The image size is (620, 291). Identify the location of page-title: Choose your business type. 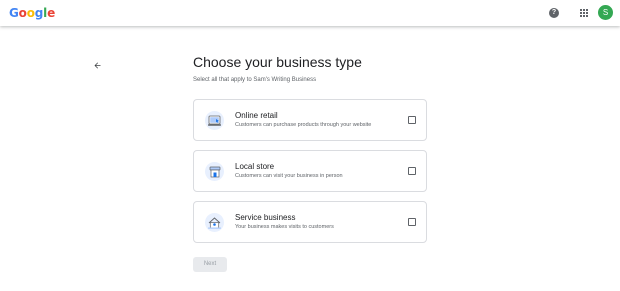
(277, 62).